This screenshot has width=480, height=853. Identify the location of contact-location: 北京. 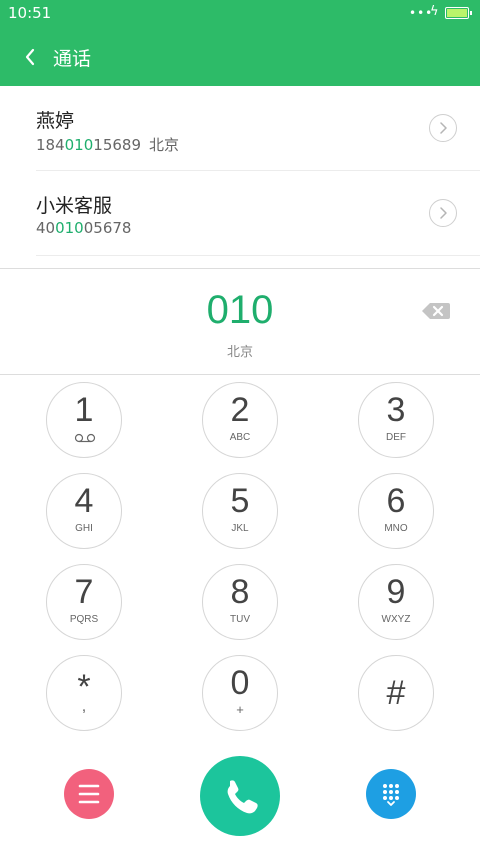
(164, 145).